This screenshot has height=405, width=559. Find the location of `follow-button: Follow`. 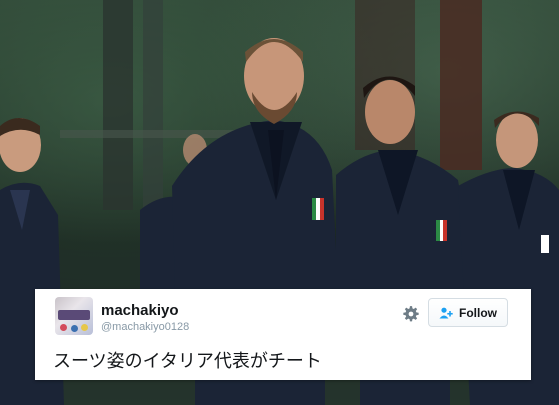

follow-button: Follow is located at coordinates (468, 312).